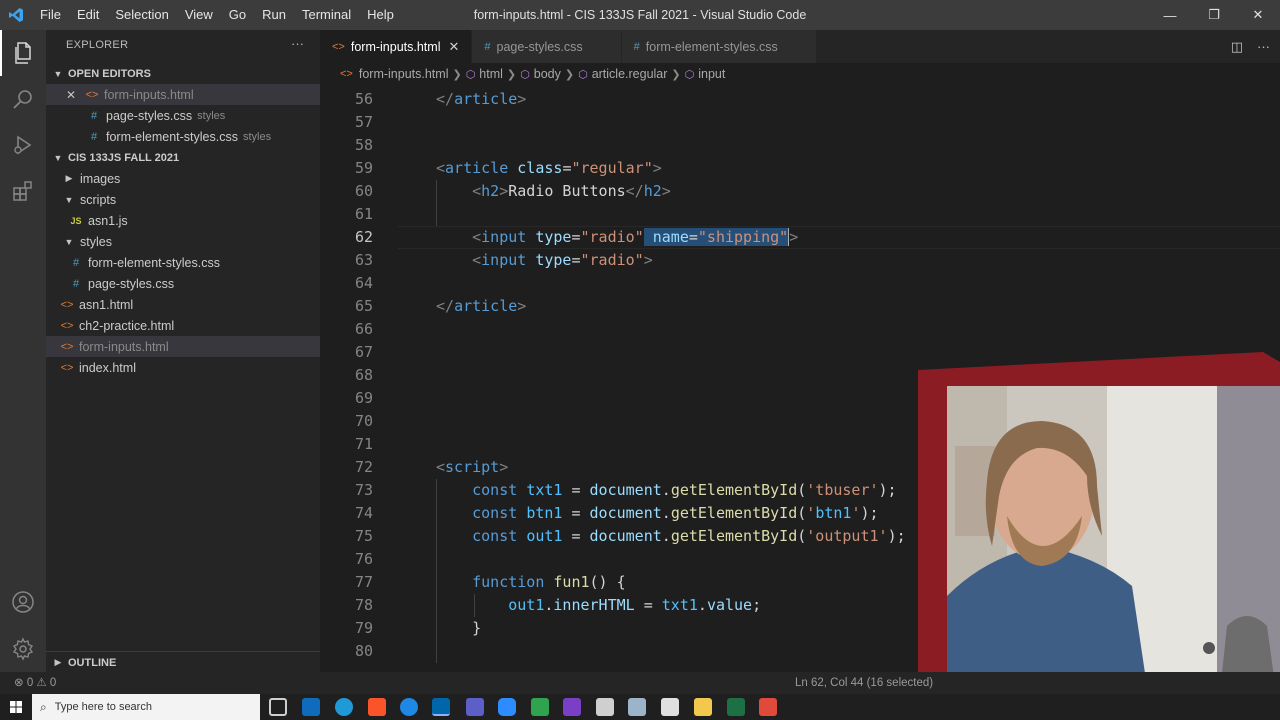 The width and height of the screenshot is (1280, 720). I want to click on status-bar: ⊗ 0 ⚠ 0 Ln 62, Col 44 (16 selected), so click(640, 683).